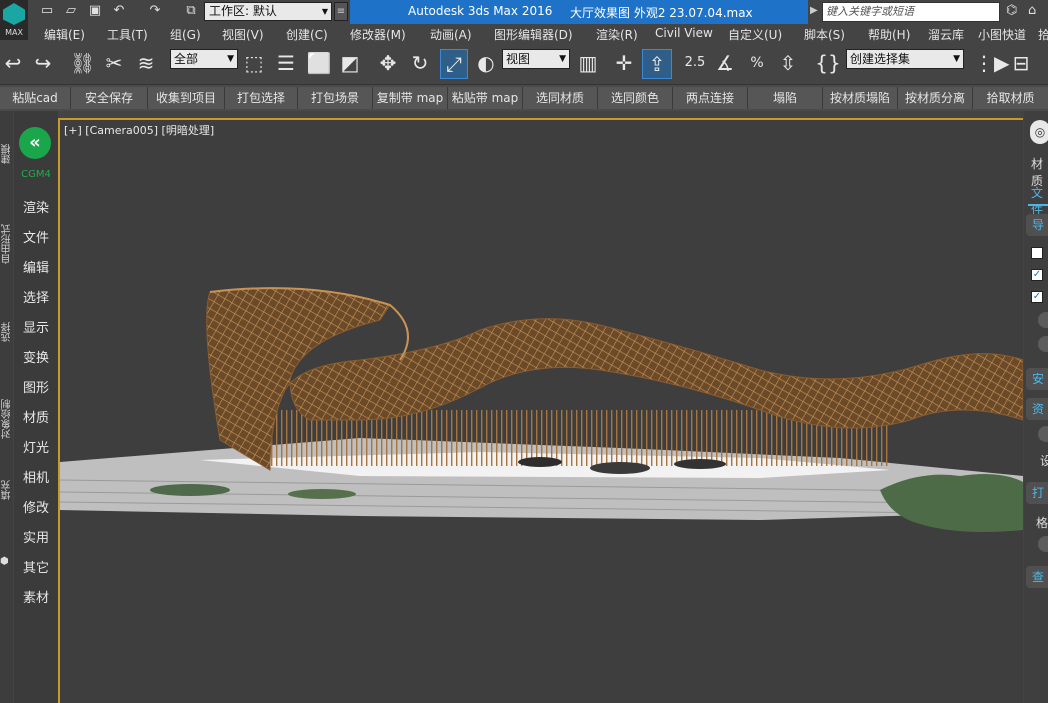  I want to click on ribbon-tab-object-paint: 对象绘制, so click(6, 412).